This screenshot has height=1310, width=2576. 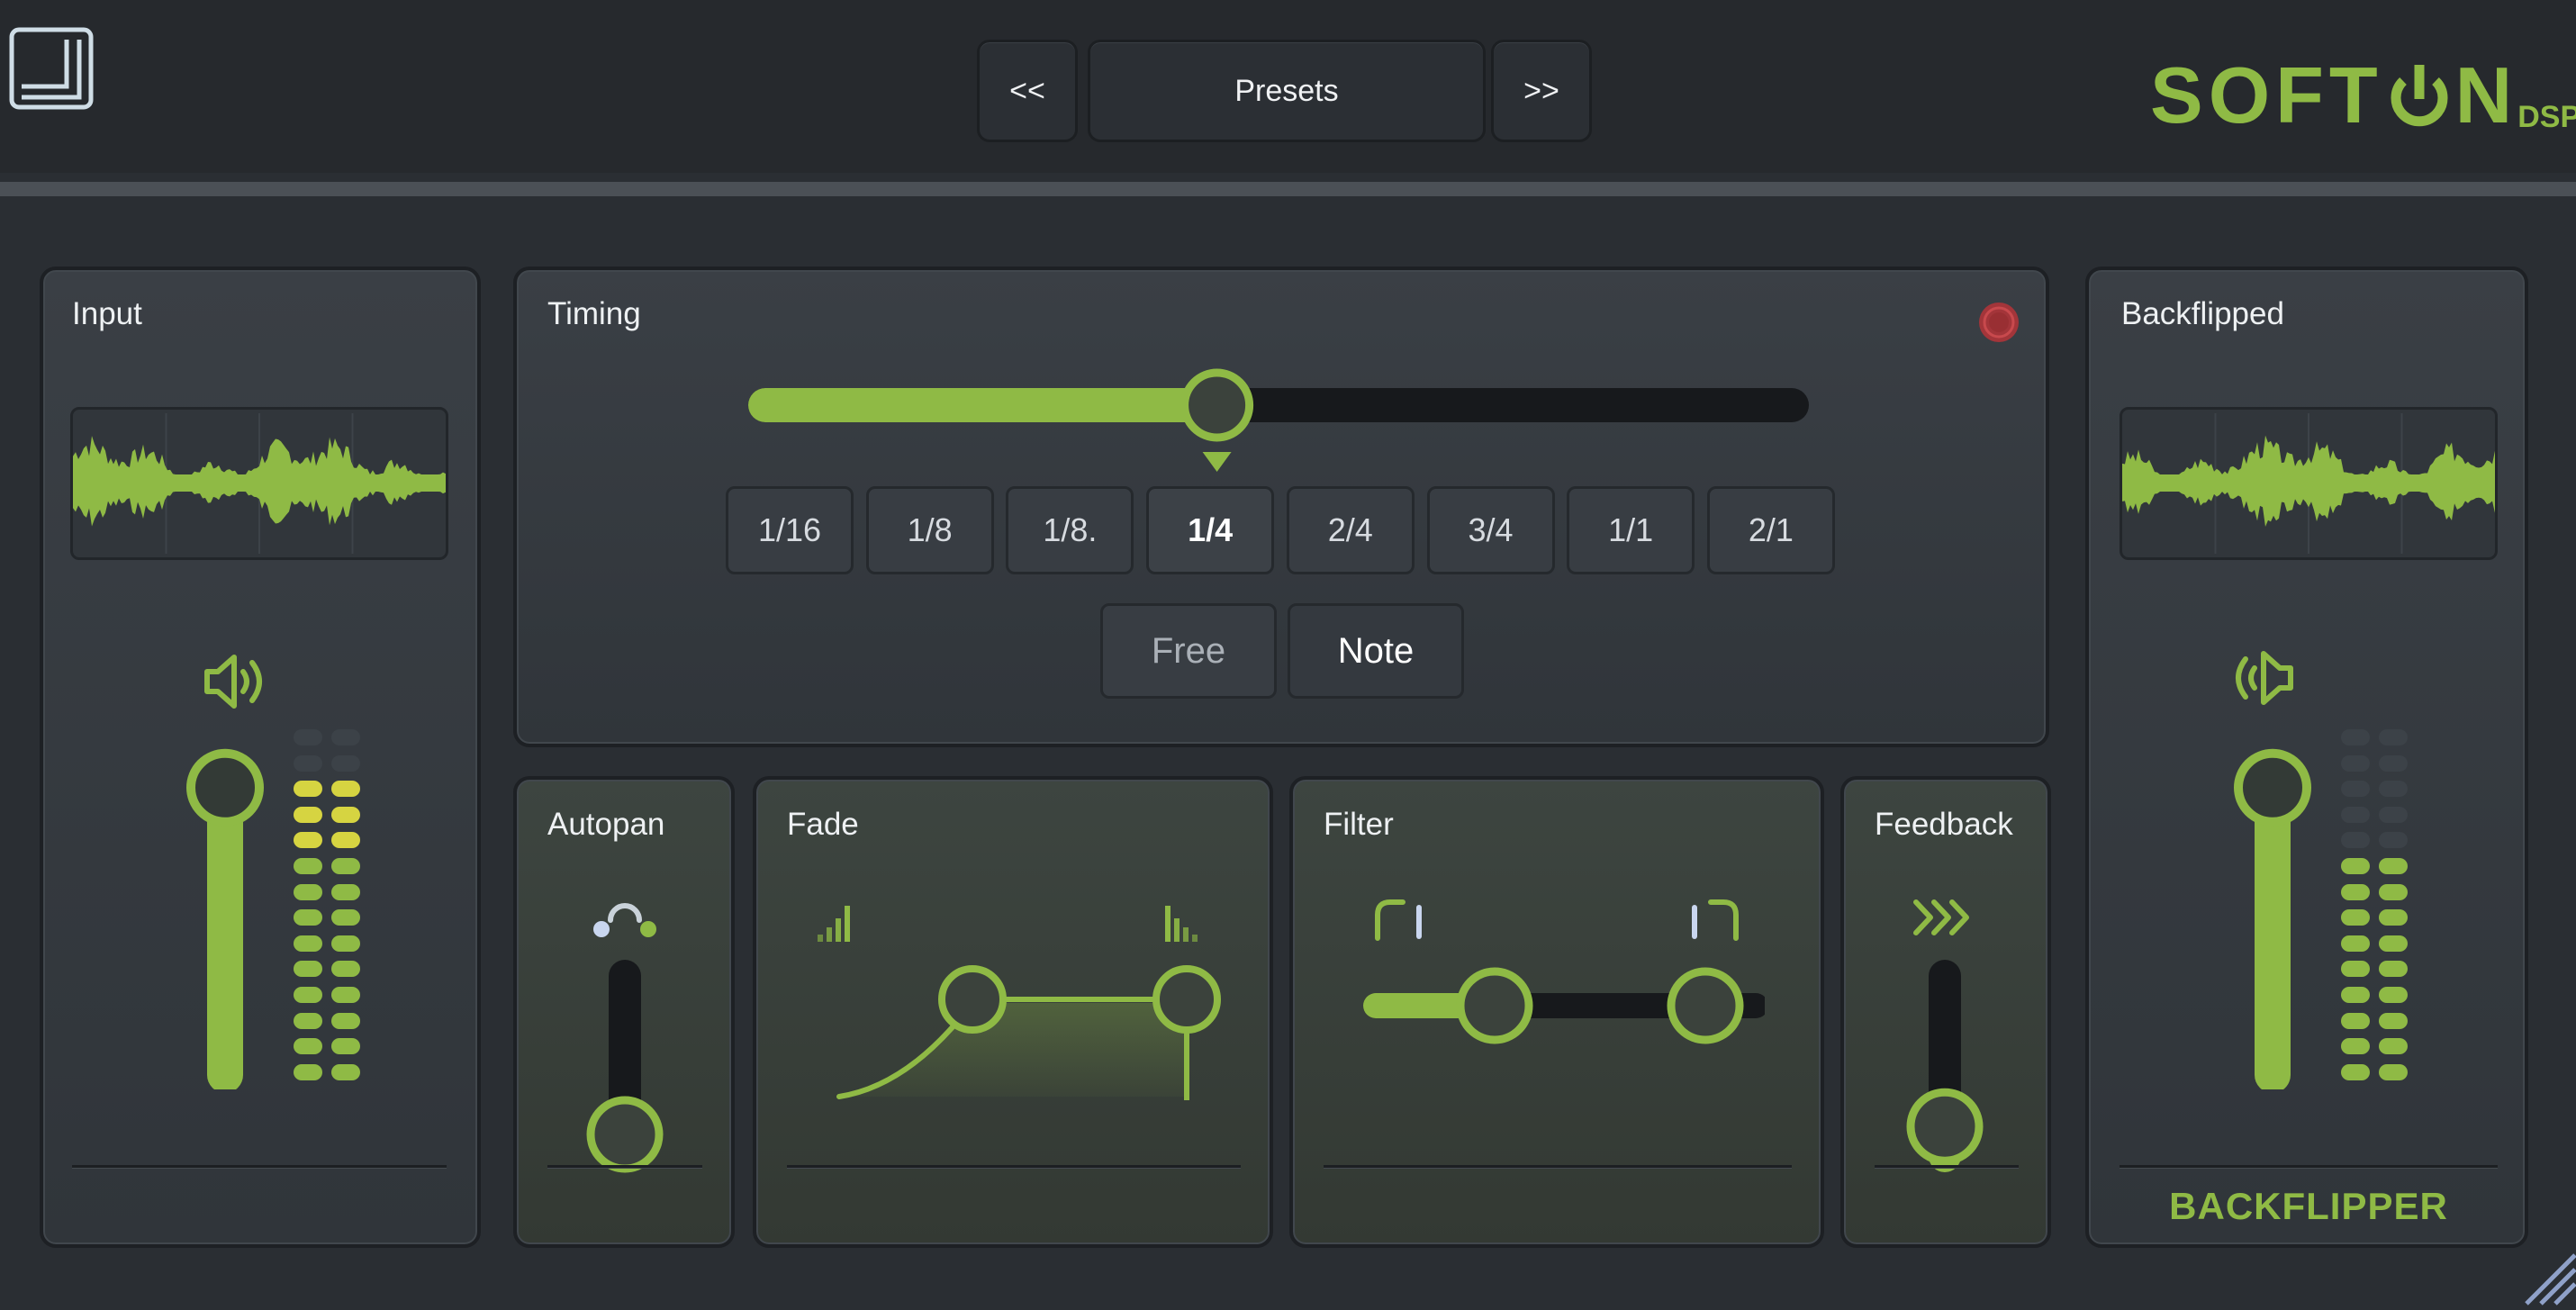 I want to click on input-divider, so click(x=259, y=1167).